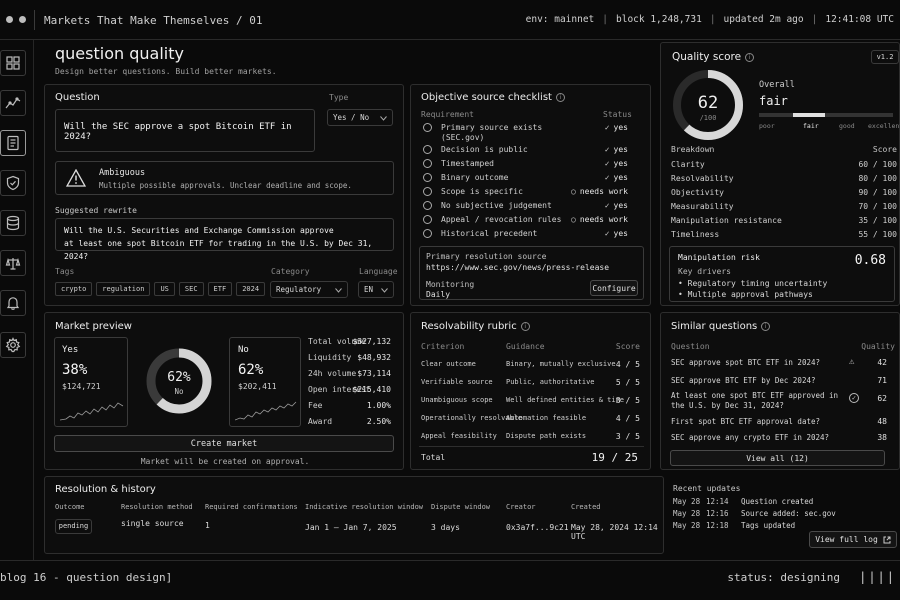 This screenshot has height=600, width=900. What do you see at coordinates (877, 192) in the screenshot?
I see `breakdown-value: 90 / 100` at bounding box center [877, 192].